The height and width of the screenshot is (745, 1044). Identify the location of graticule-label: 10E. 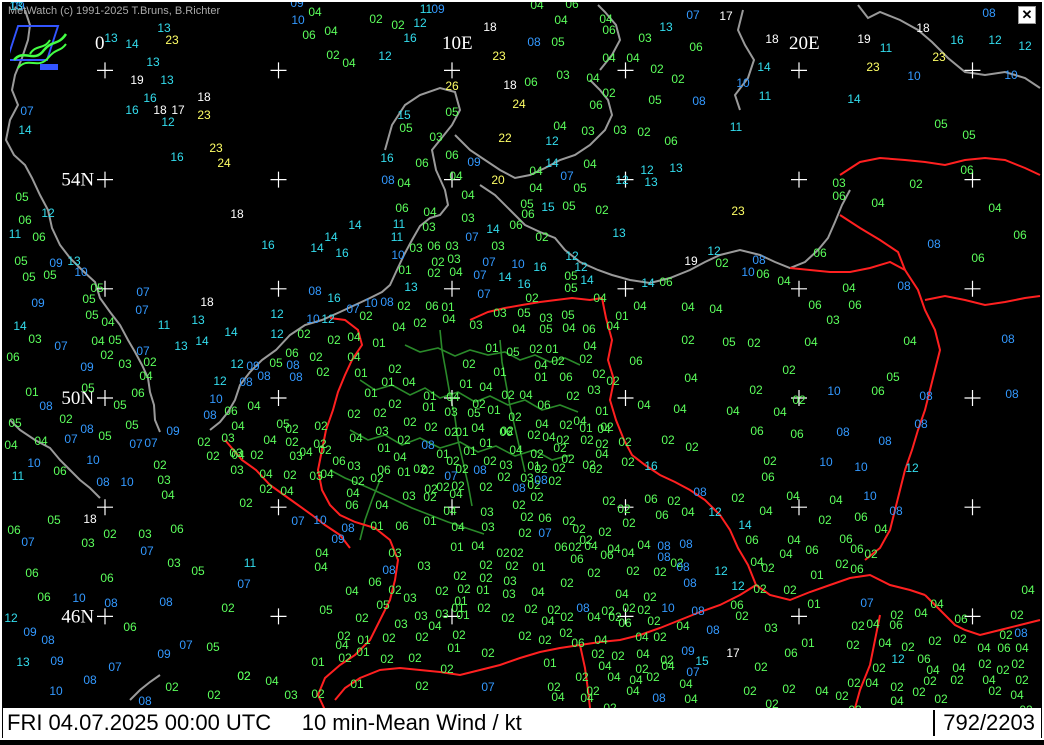
(457, 43).